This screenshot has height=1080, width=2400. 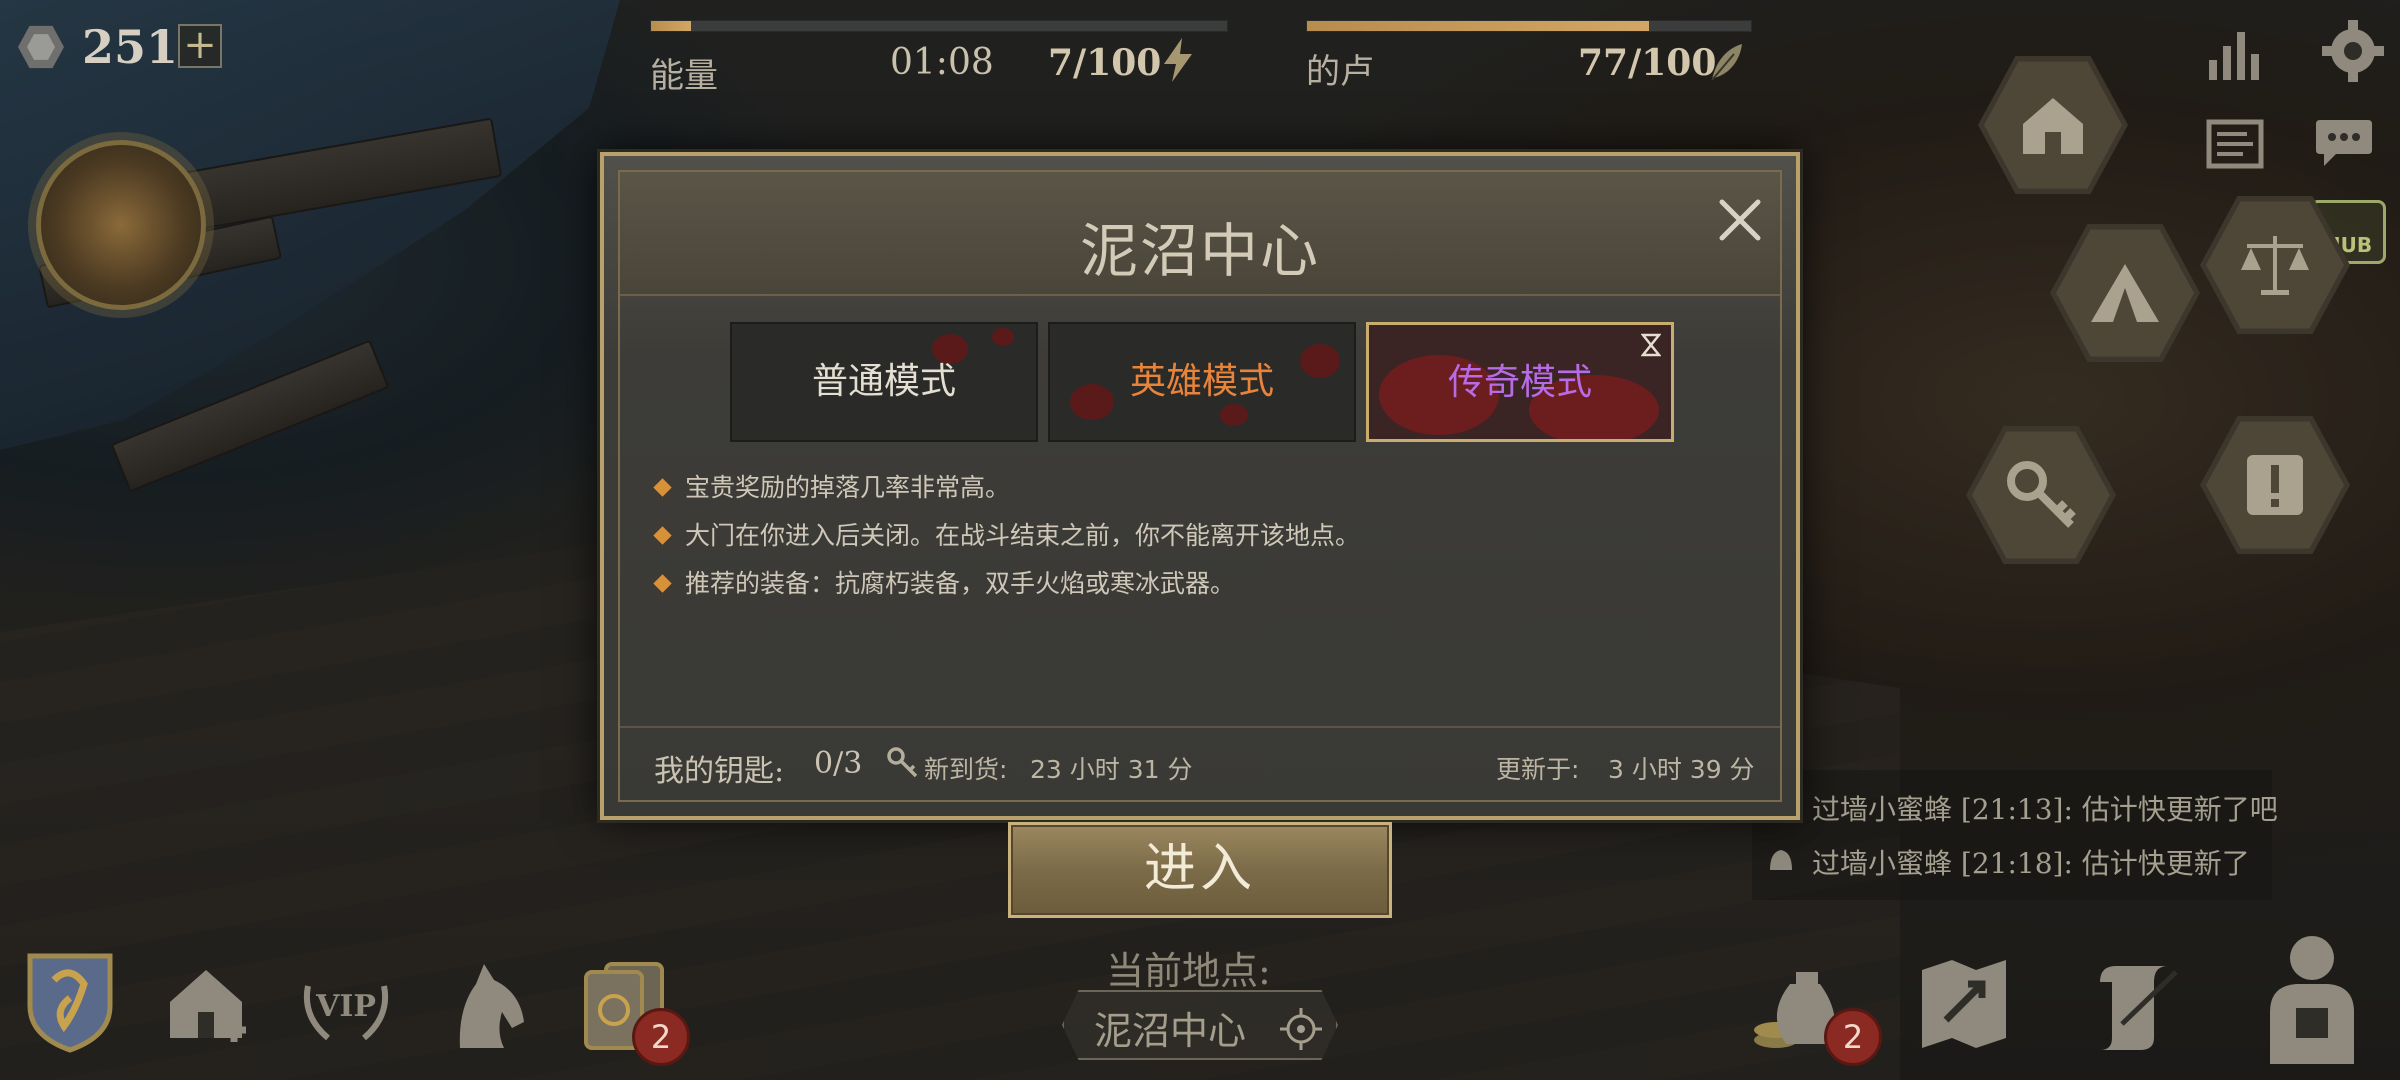 What do you see at coordinates (1301, 1029) in the screenshot?
I see `target-icon` at bounding box center [1301, 1029].